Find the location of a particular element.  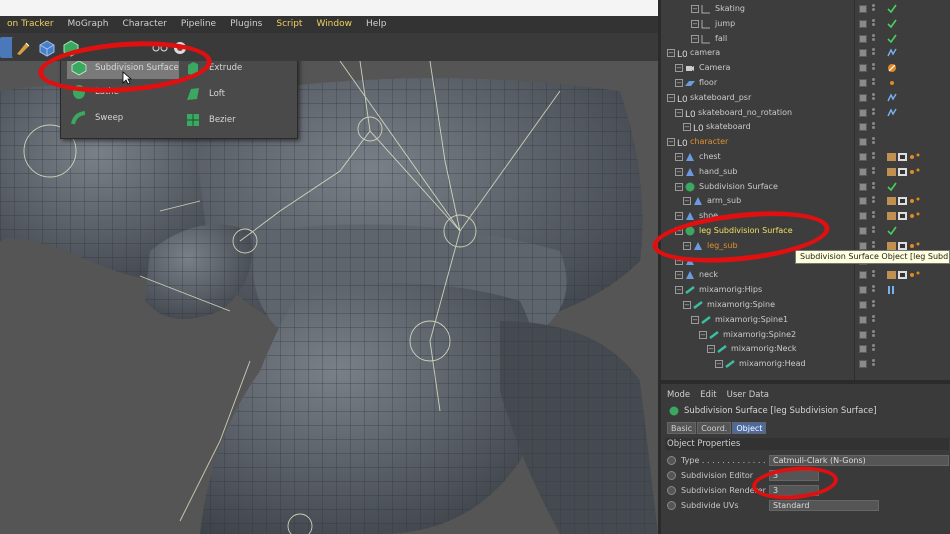

tab-coord: Coord. is located at coordinates (714, 428).